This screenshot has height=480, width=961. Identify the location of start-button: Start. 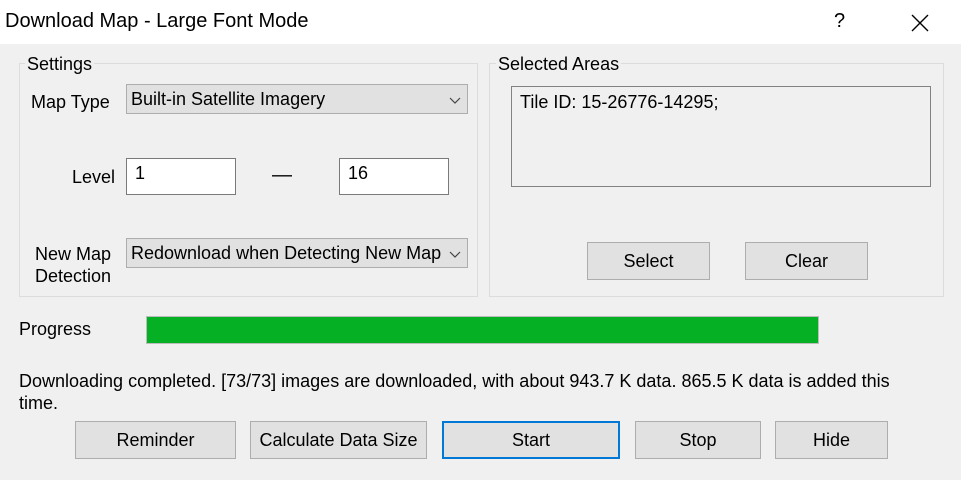
(531, 440).